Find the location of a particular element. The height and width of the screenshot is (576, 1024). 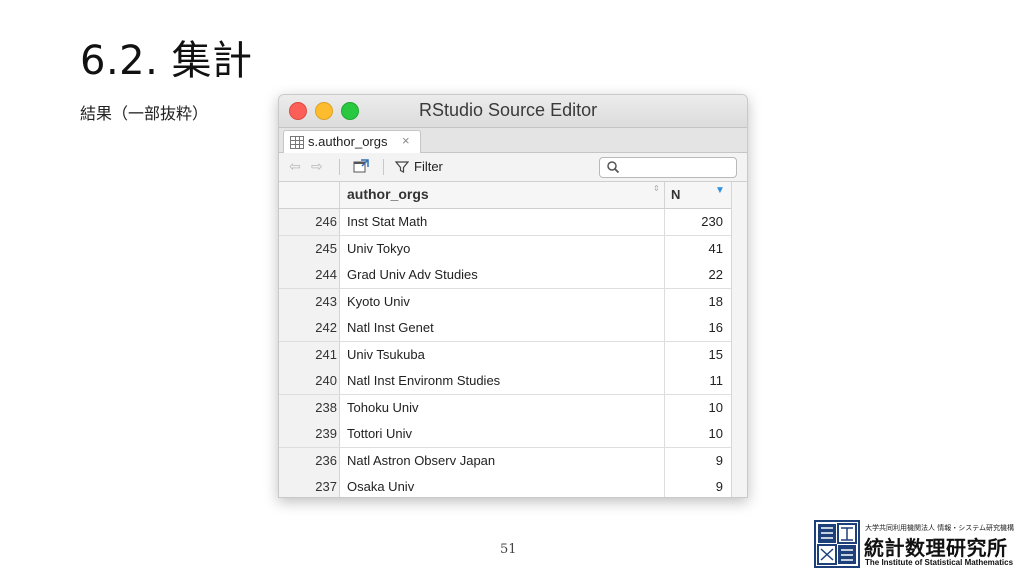

column-header-n: N is located at coordinates (675, 194).